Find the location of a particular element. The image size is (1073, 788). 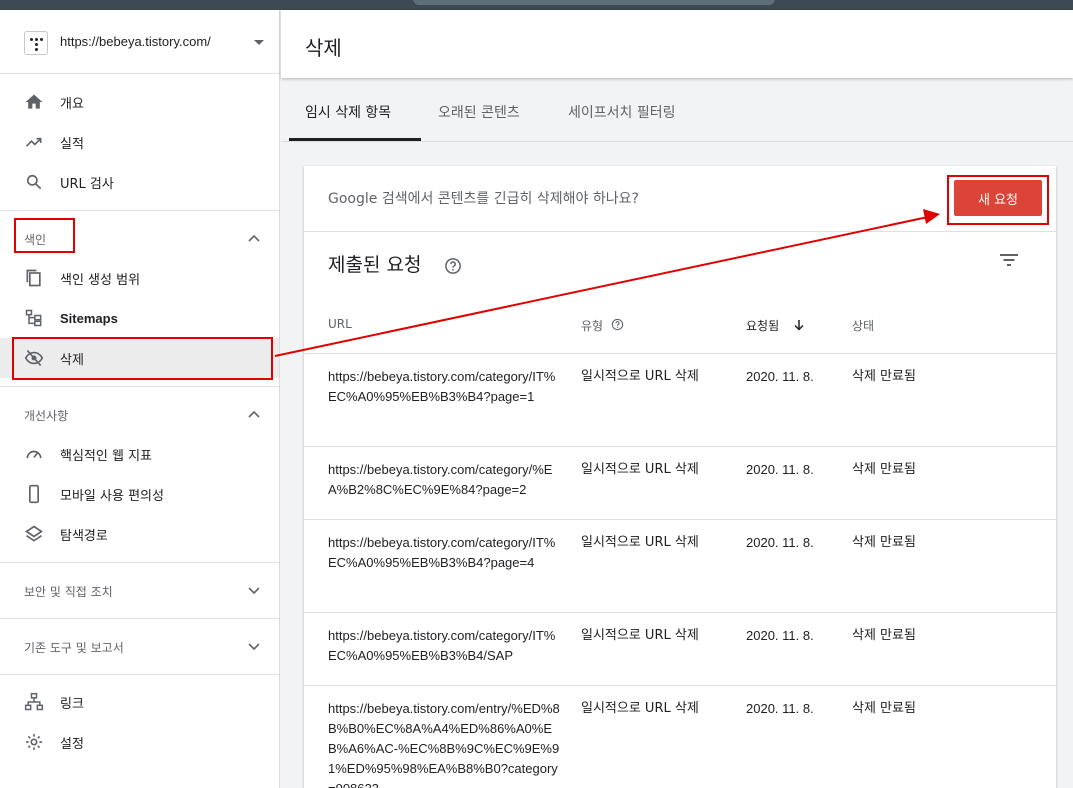

sidebar-item-settings: 설정 is located at coordinates (139, 742).